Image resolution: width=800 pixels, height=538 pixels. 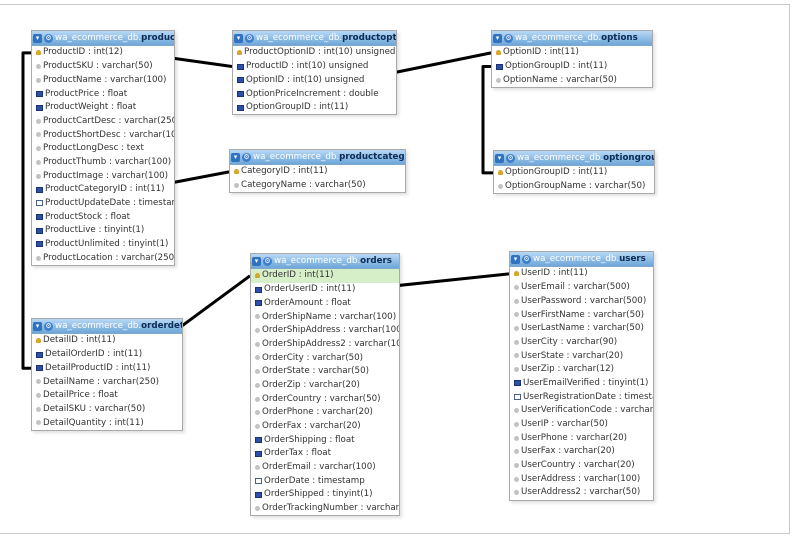 What do you see at coordinates (314, 53) in the screenshot?
I see `column-row: ProductOptionID : int(10) unsigned` at bounding box center [314, 53].